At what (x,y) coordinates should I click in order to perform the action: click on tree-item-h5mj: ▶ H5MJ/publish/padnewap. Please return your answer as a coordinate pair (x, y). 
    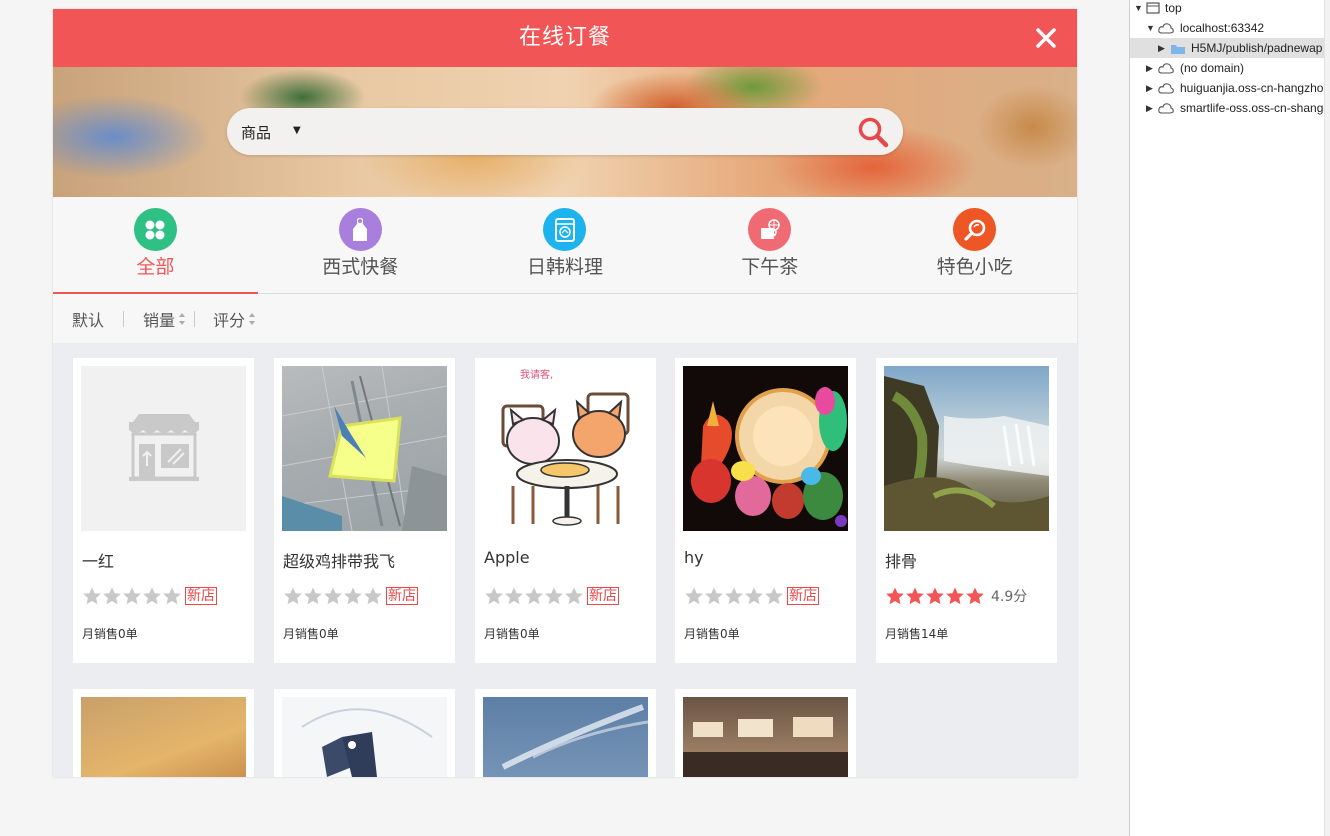
    Looking at the image, I should click on (1230, 48).